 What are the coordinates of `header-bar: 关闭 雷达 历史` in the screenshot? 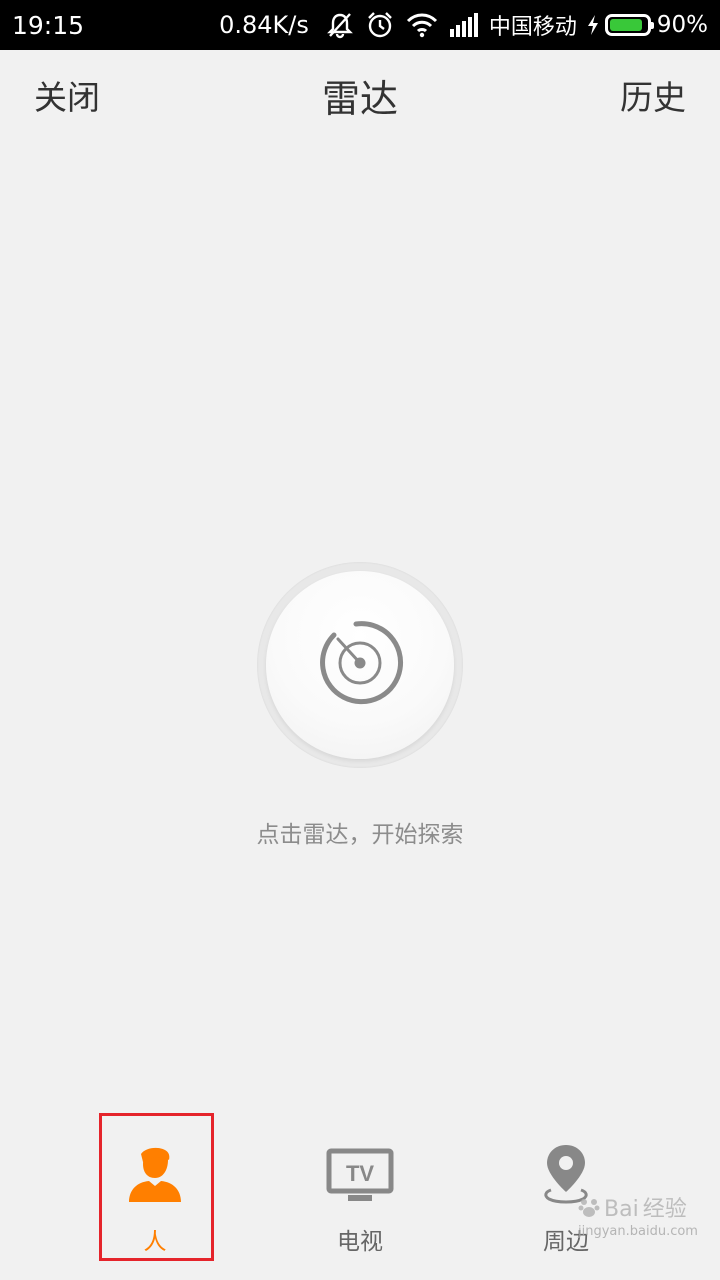 It's located at (360, 95).